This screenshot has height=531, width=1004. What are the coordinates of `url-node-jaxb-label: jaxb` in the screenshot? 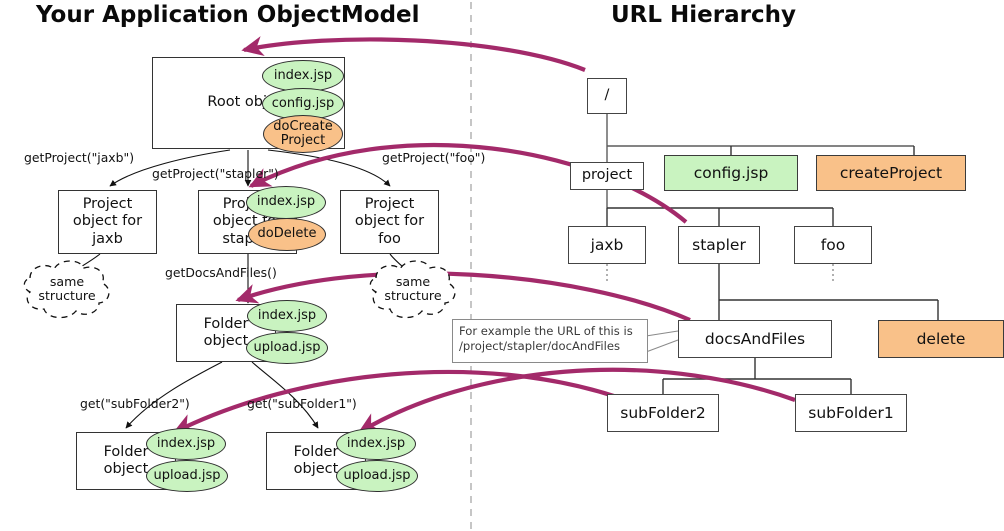 It's located at (607, 244).